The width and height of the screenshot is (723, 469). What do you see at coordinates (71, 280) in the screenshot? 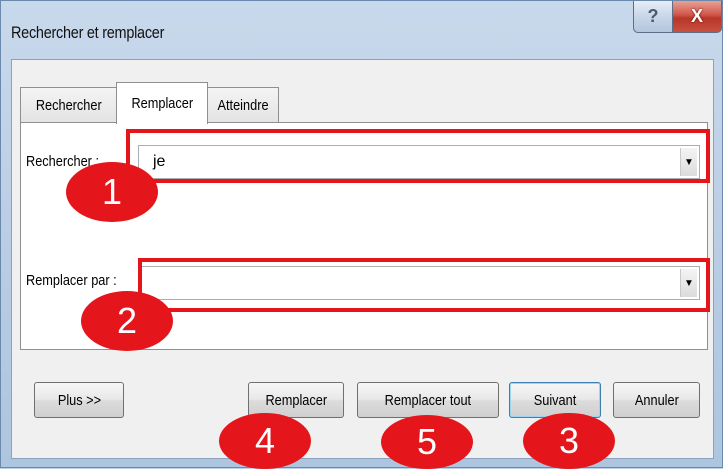
I see `replace-label: Remplacer par :` at bounding box center [71, 280].